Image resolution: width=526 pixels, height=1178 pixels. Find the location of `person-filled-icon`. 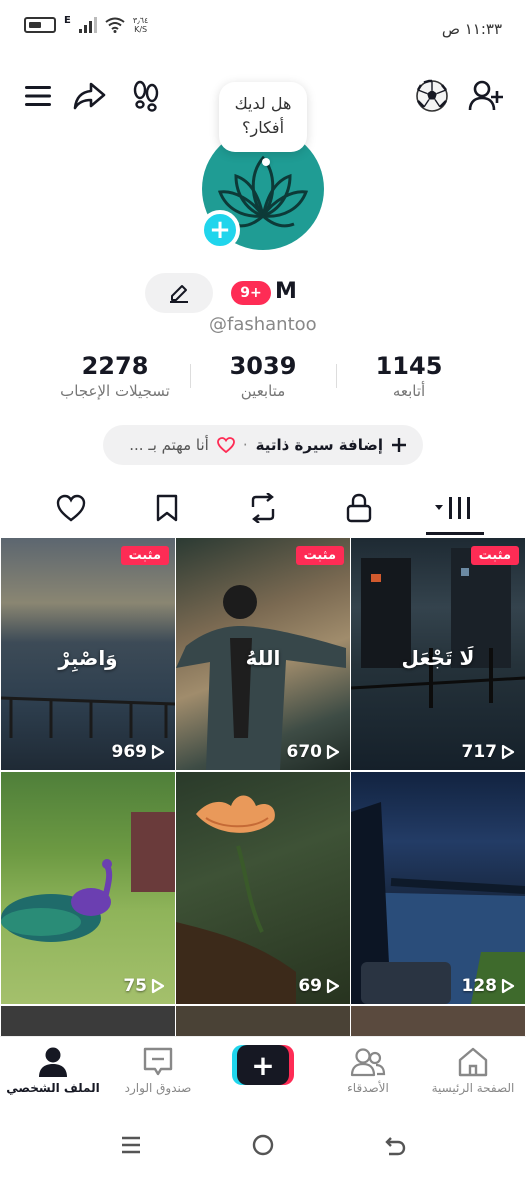

person-filled-icon is located at coordinates (53, 1062).